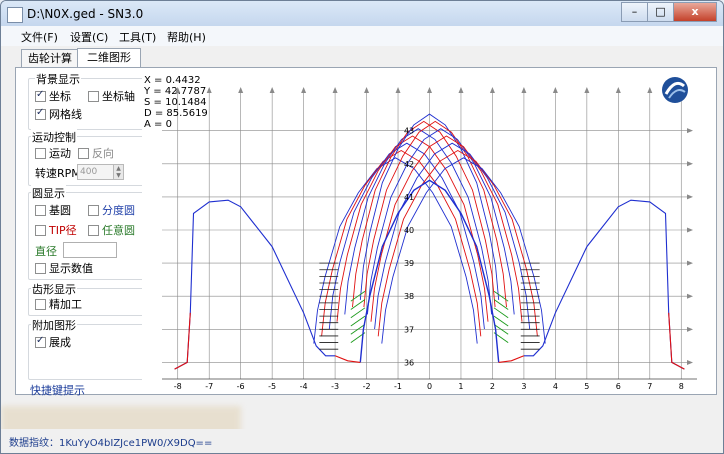  Describe the element at coordinates (60, 153) in the screenshot. I see `move-label: 运动` at that location.